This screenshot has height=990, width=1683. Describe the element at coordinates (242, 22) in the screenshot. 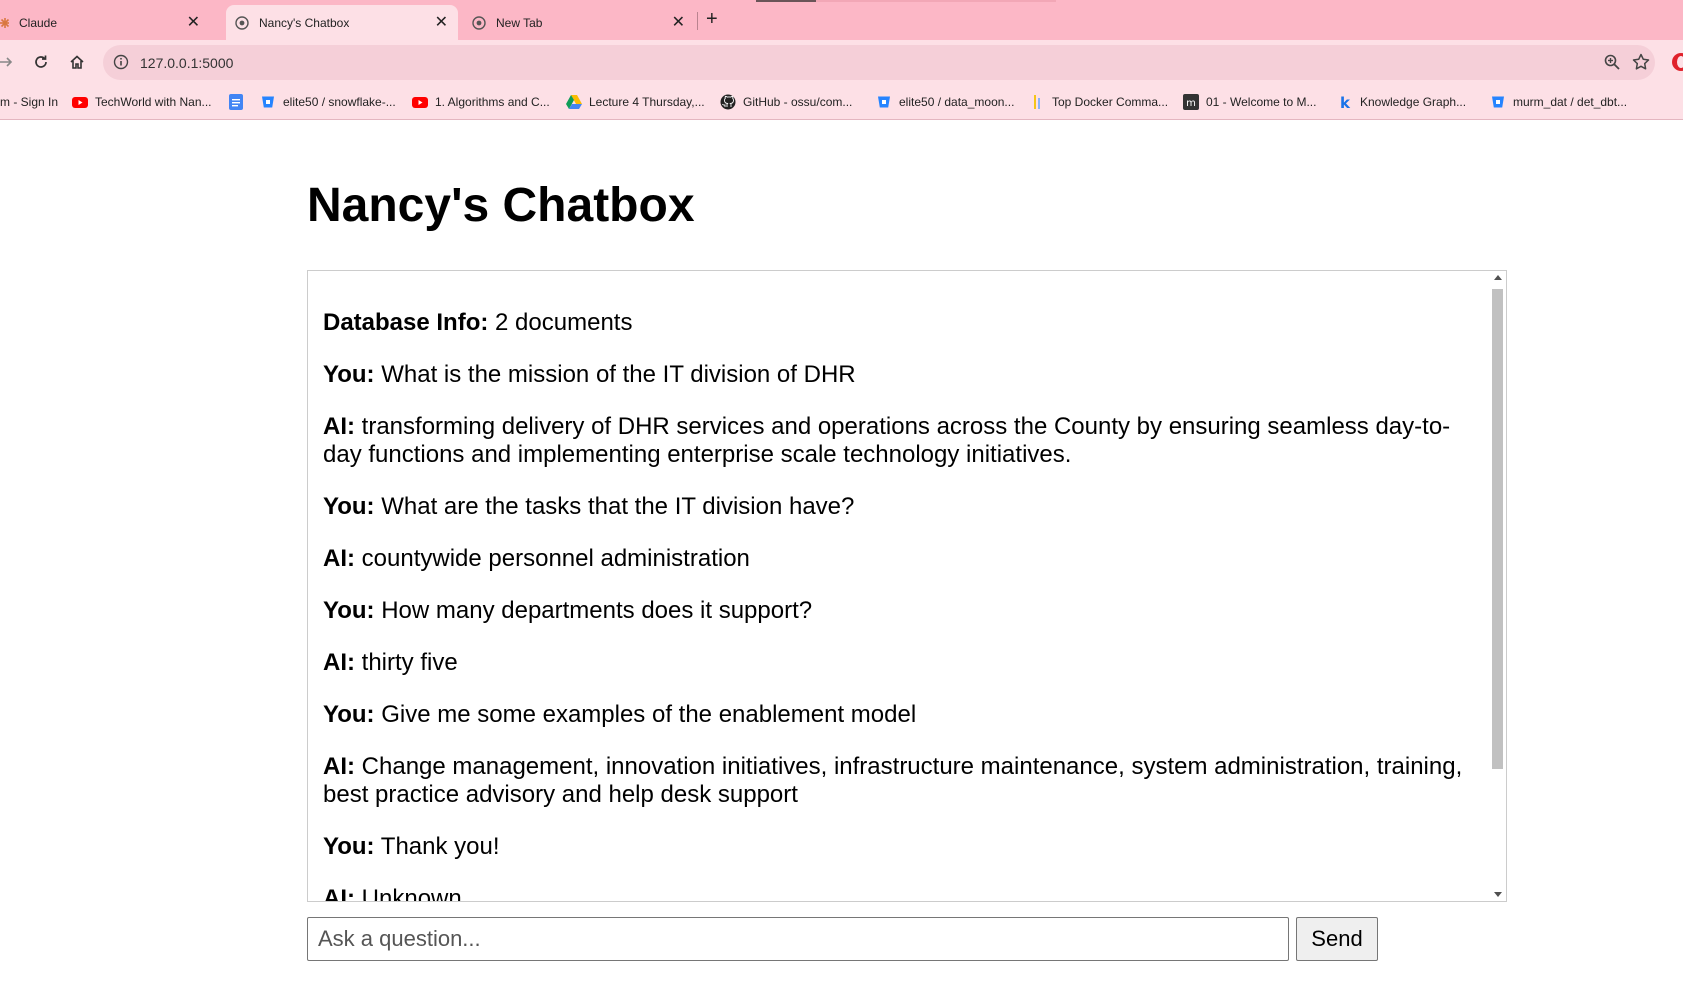

I see `globe-icon` at that location.